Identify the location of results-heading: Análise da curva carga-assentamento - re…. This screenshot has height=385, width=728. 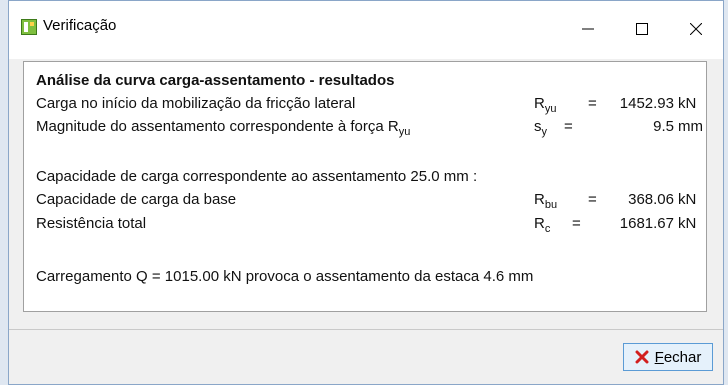
(215, 80).